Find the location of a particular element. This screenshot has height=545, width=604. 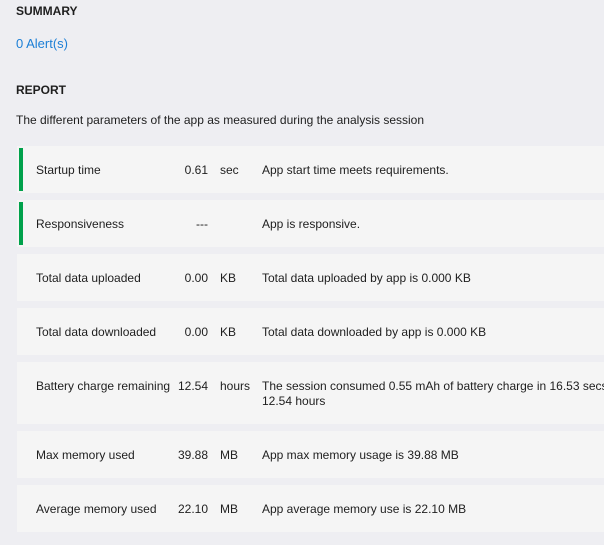

report-heading: REPORT is located at coordinates (41, 90).